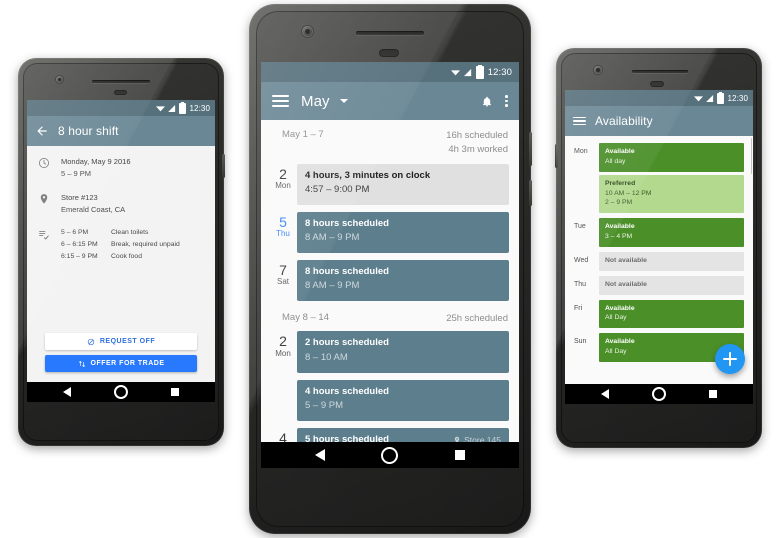  What do you see at coordinates (403, 352) in the screenshot?
I see `scheduled-shift-card: 2 hours scheduled 8 – 10 AM` at bounding box center [403, 352].